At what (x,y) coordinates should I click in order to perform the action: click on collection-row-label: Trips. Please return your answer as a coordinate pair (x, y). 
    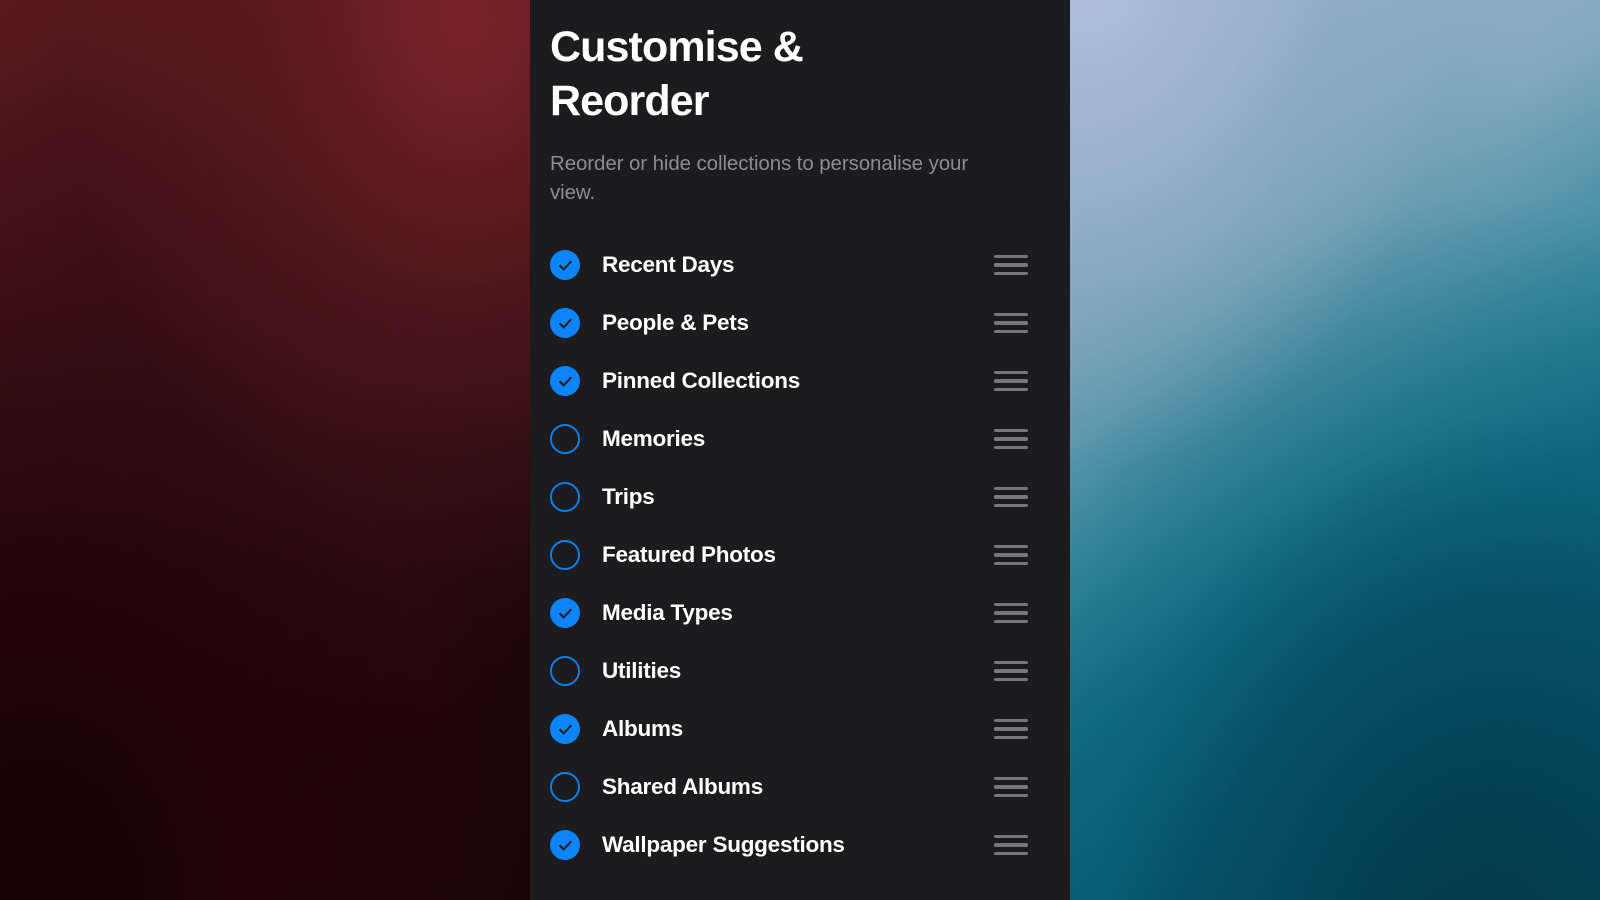
    Looking at the image, I should click on (628, 496).